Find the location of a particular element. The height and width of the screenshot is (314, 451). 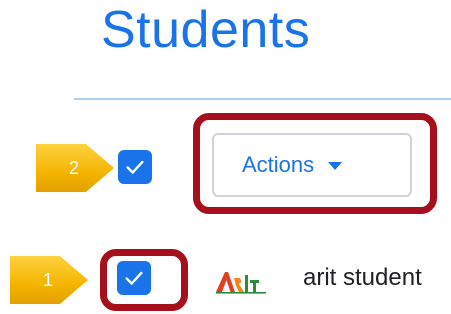

page-title: Students is located at coordinates (206, 30).